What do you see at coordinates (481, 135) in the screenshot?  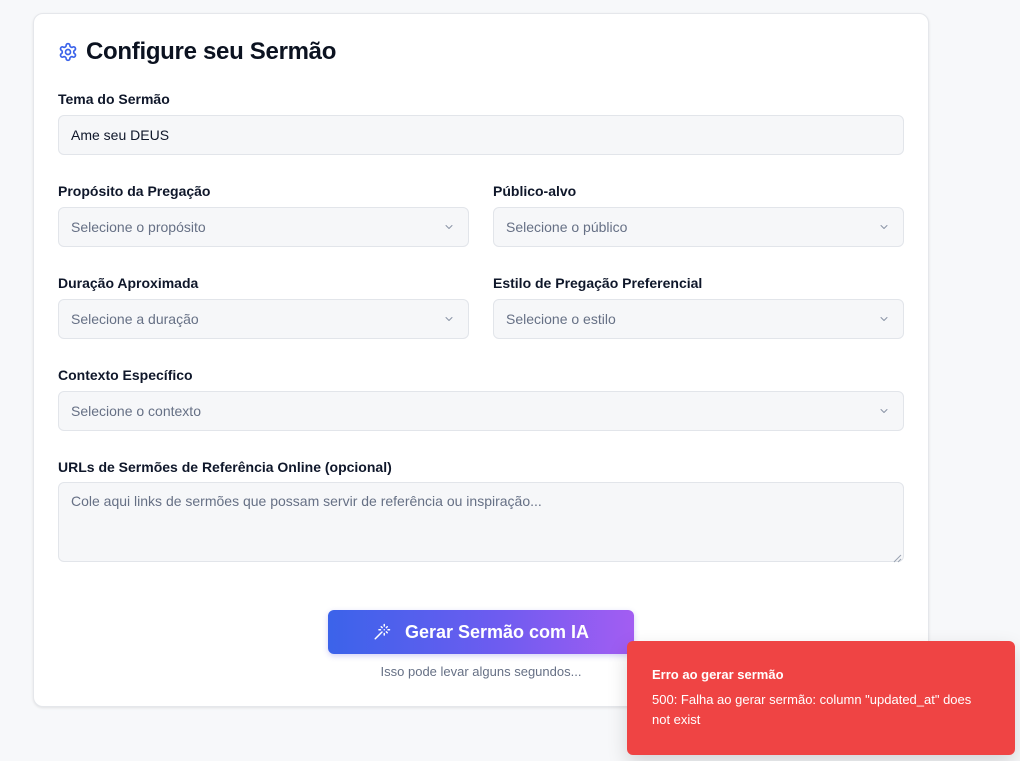 I see `tema-input: Ame seu DEUS` at bounding box center [481, 135].